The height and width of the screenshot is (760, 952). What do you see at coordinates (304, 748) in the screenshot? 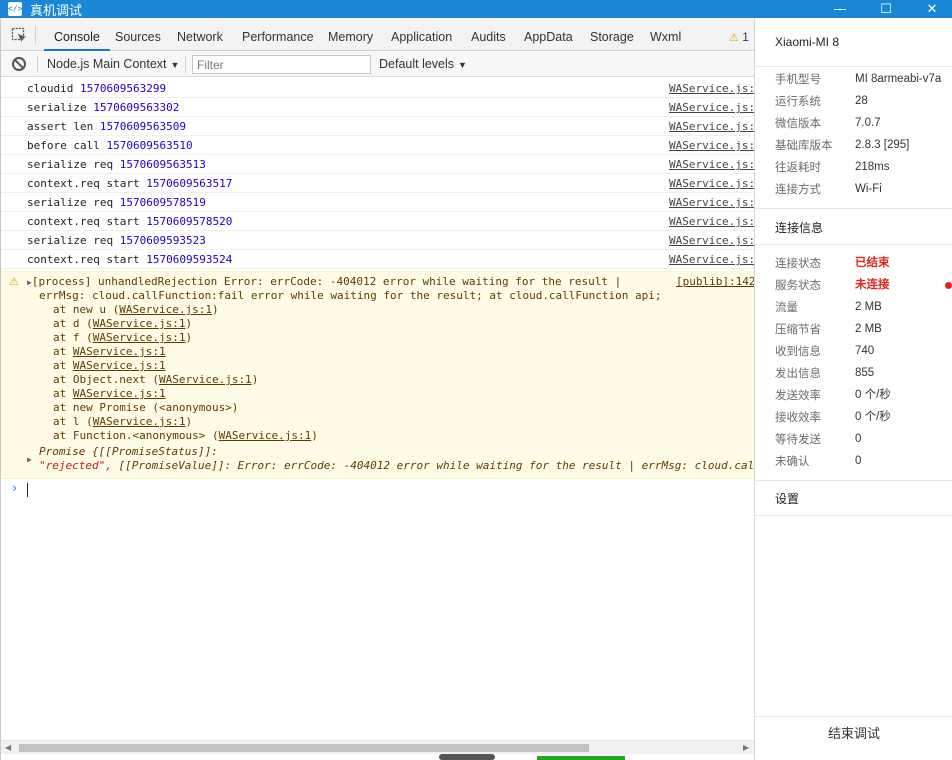
I see `scrollbar-thumb` at bounding box center [304, 748].